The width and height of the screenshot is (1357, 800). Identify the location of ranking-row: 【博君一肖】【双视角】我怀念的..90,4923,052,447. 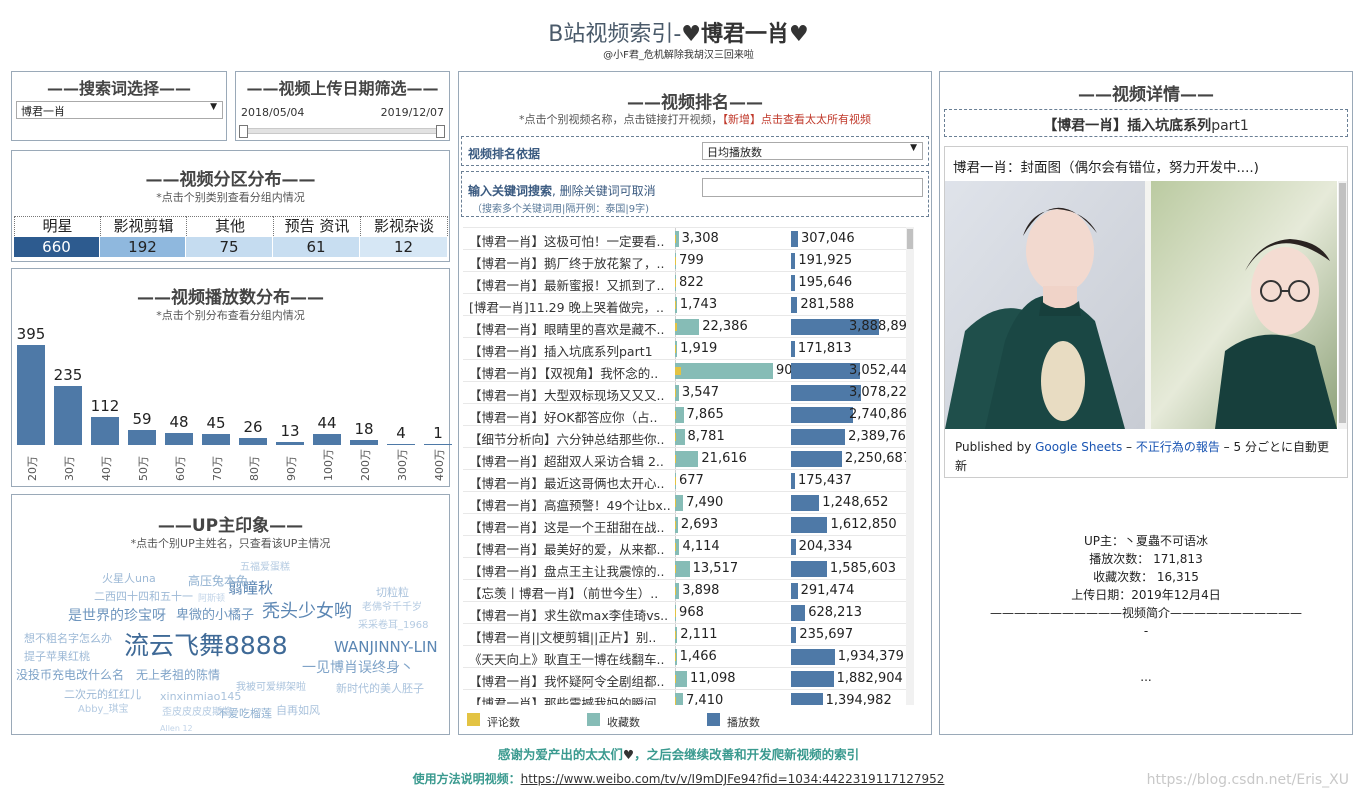
(688, 370).